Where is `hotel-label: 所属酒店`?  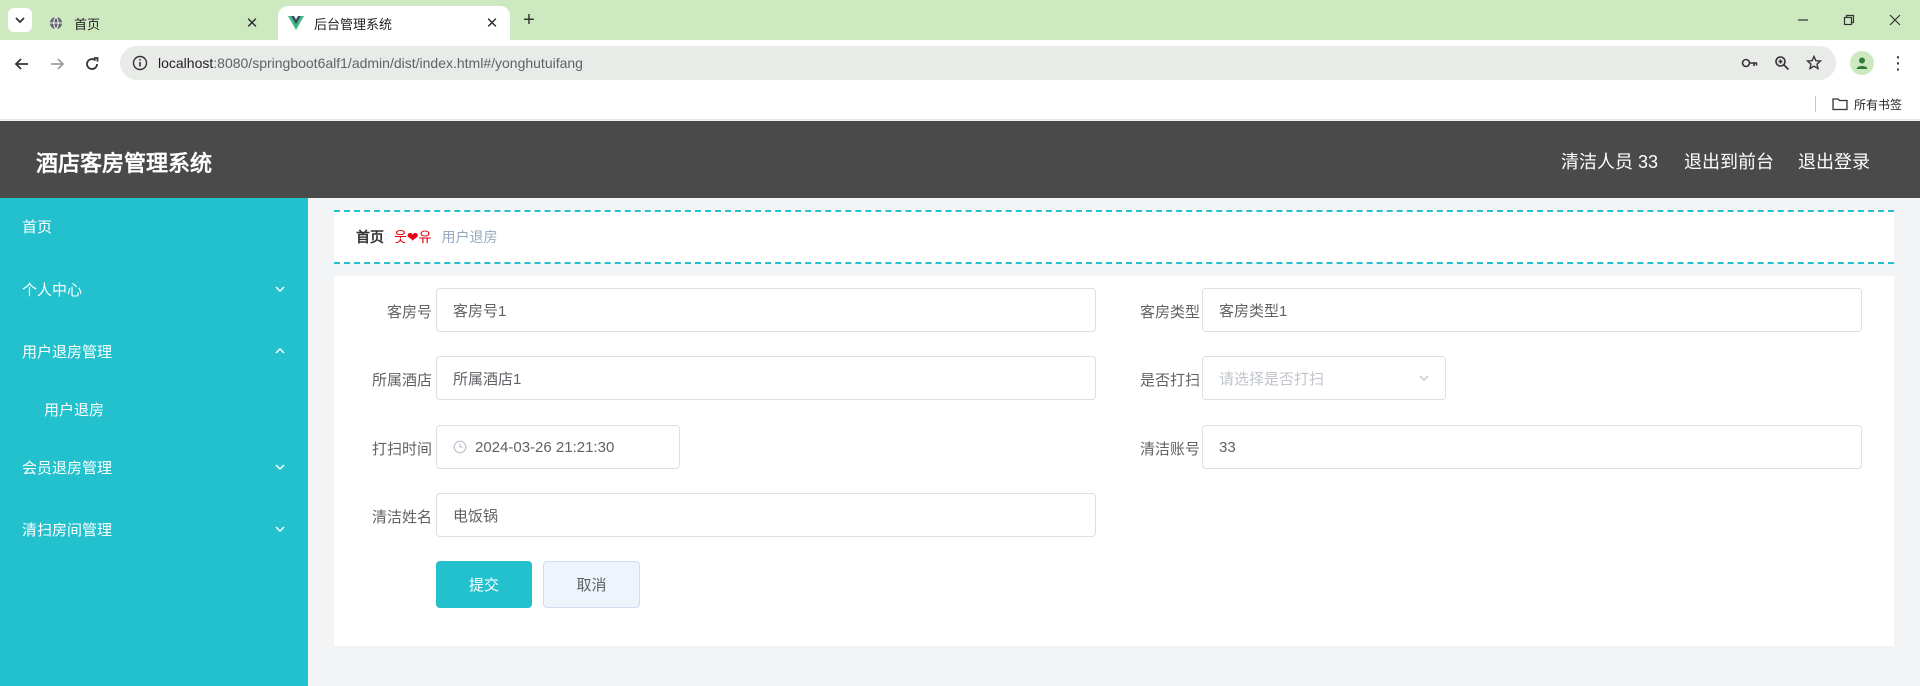 hotel-label: 所属酒店 is located at coordinates (401, 380).